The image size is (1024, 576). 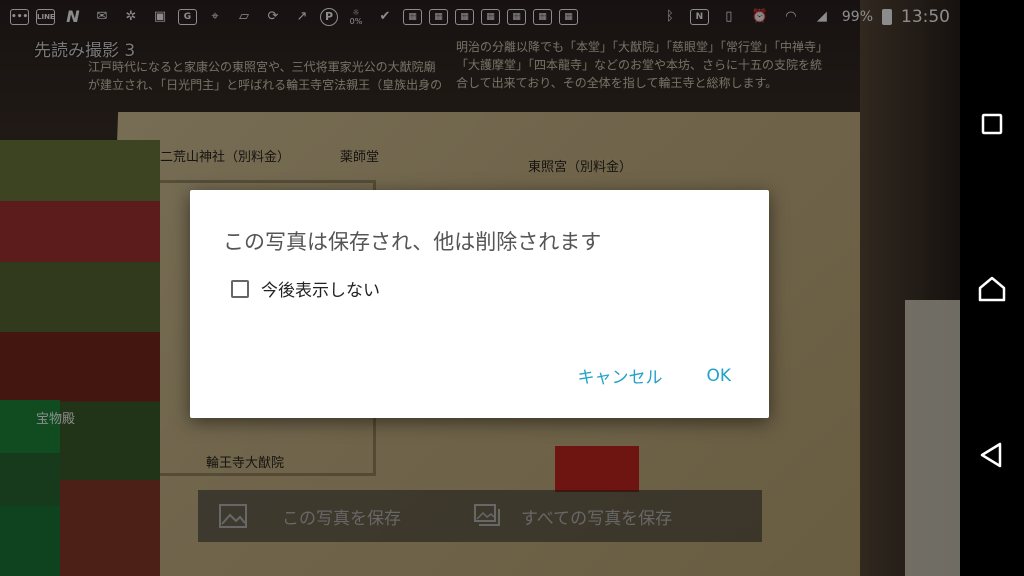 I want to click on back-triangle-icon, so click(x=991, y=455).